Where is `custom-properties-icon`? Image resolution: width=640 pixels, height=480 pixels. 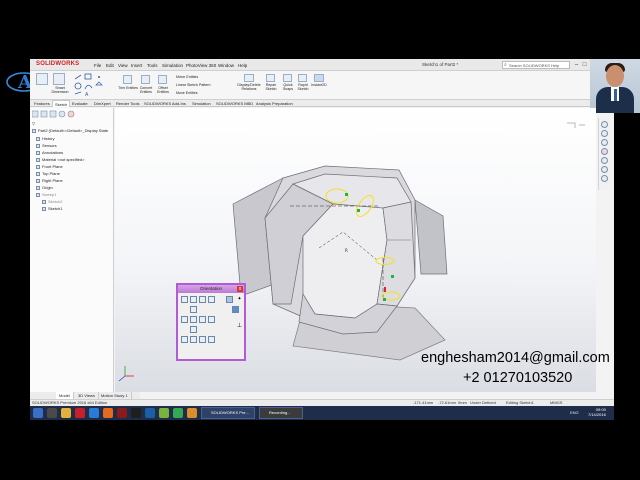 custom-properties-icon is located at coordinates (604, 178).